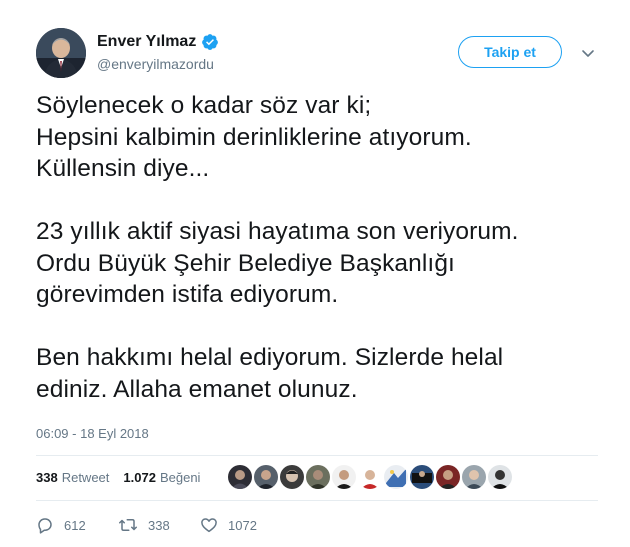  I want to click on retweet-button: 338, so click(159, 525).